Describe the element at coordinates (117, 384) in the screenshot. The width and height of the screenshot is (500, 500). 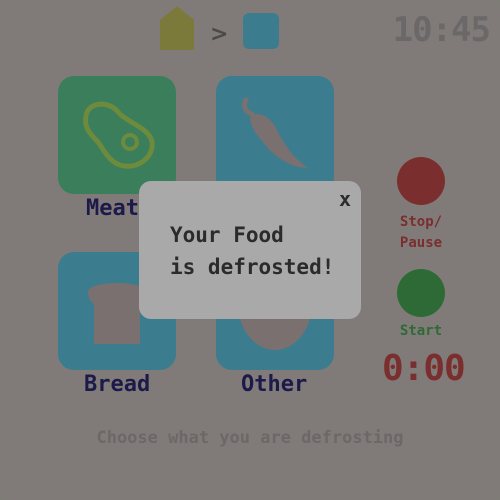
I see `bread-label: Bread` at that location.